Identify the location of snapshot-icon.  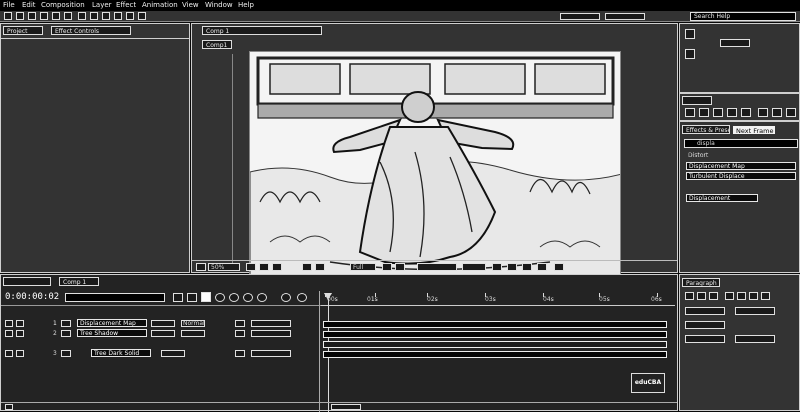
(307, 267).